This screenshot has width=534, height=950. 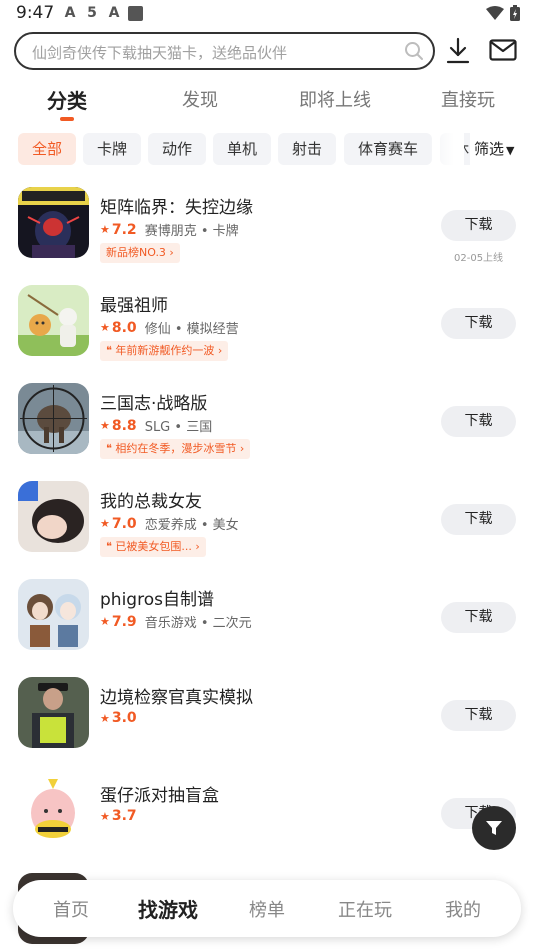 I want to click on nav-rankings: 榜单, so click(x=267, y=909).